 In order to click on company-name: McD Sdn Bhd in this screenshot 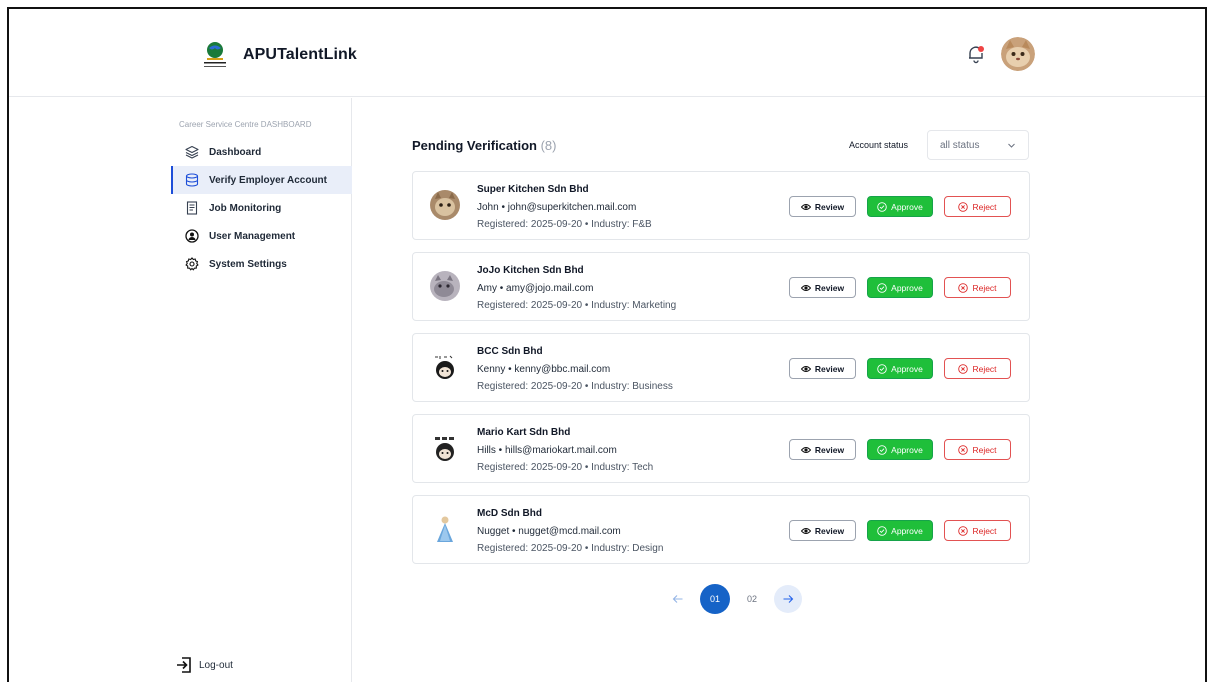, I will do `click(509, 513)`.